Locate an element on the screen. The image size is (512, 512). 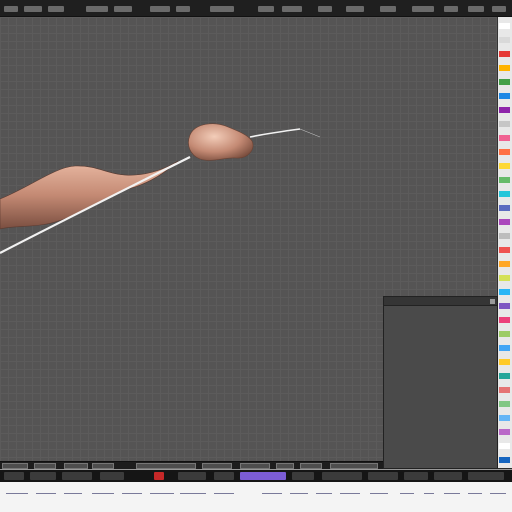
mesh-body is located at coordinates (89, 195).